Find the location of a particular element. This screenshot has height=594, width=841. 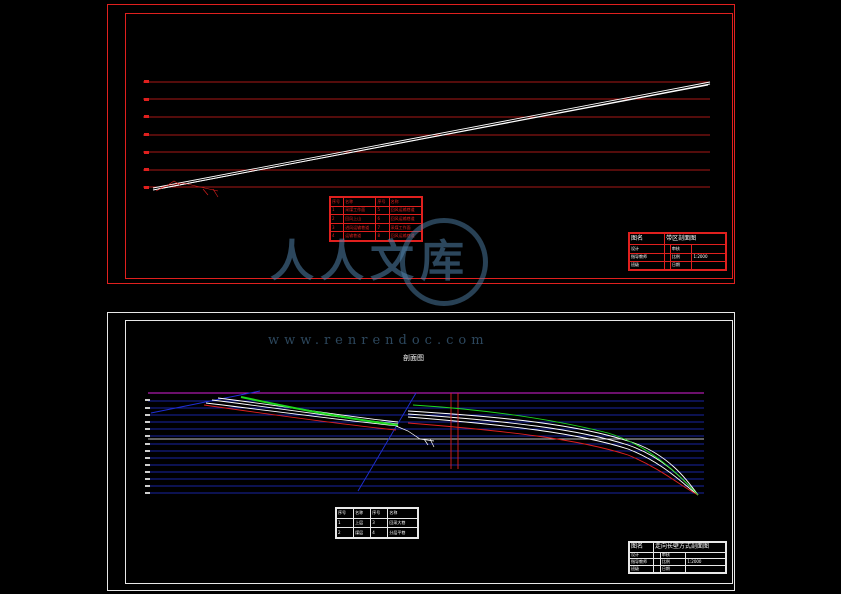

drawing-title: 走向长壁方式剖面图 is located at coordinates (689, 547).